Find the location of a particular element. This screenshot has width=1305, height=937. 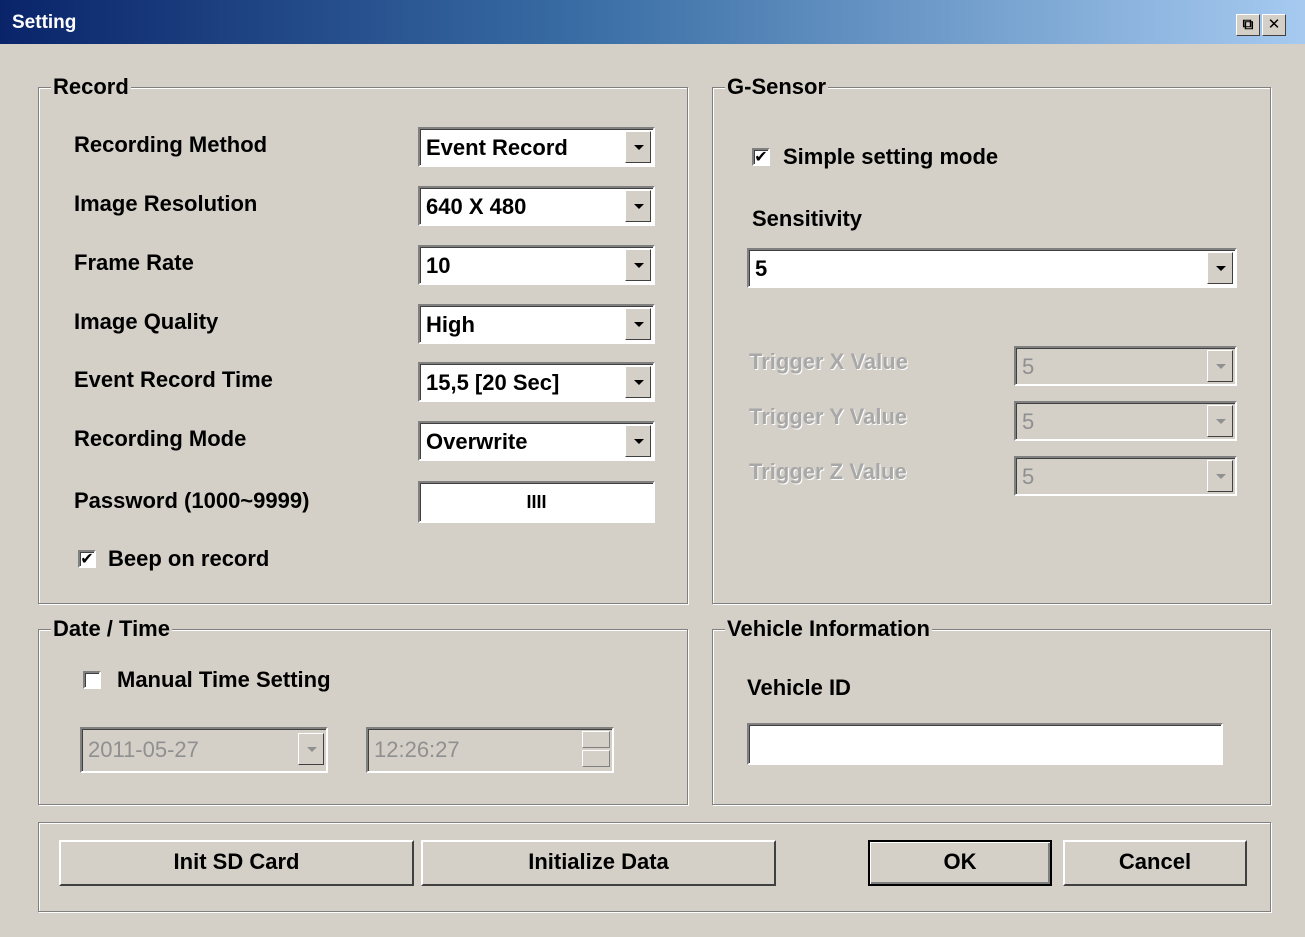

spin-up-icon is located at coordinates (596, 739).